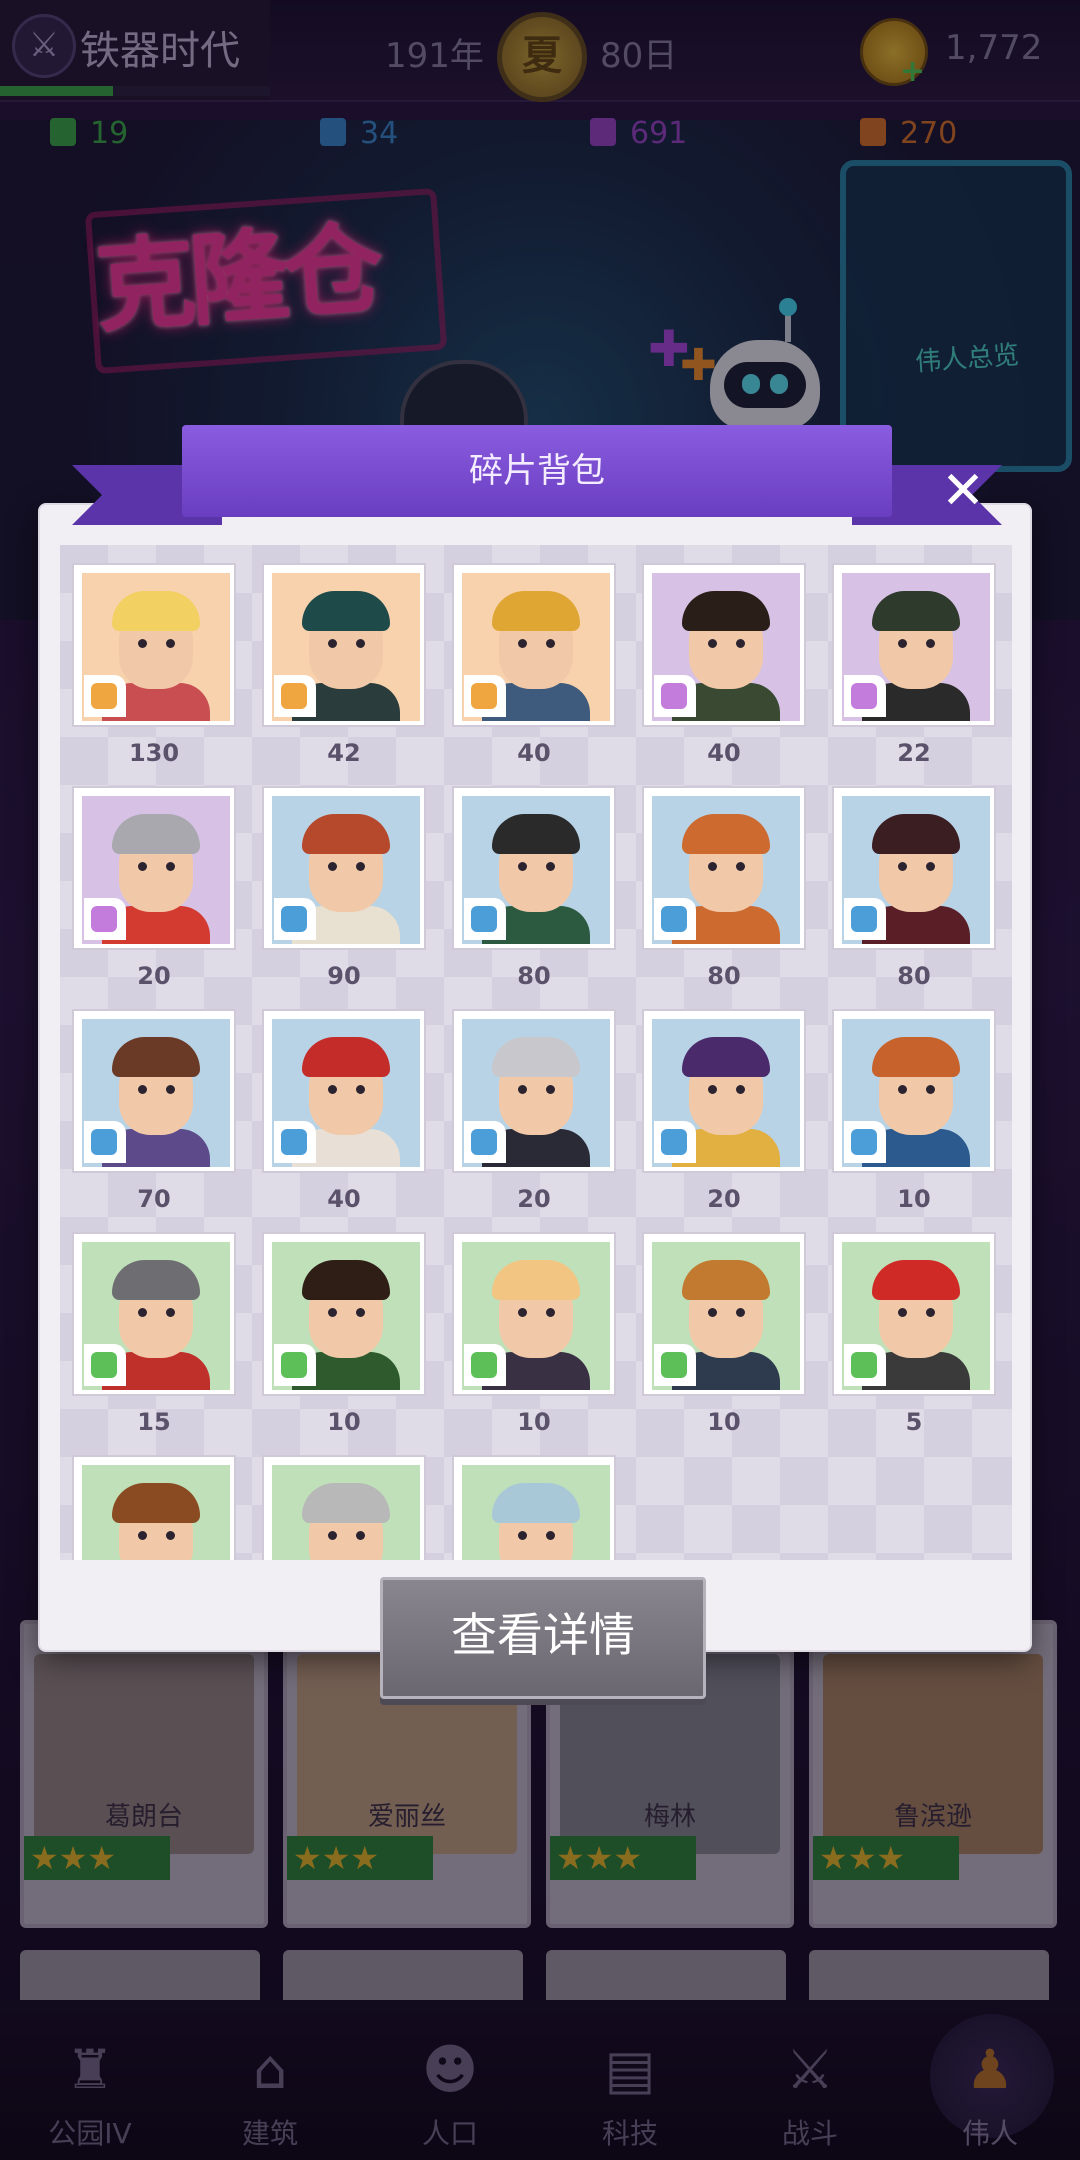 The height and width of the screenshot is (2160, 1080). What do you see at coordinates (154, 1422) in the screenshot?
I see `fragment-count: 15` at bounding box center [154, 1422].